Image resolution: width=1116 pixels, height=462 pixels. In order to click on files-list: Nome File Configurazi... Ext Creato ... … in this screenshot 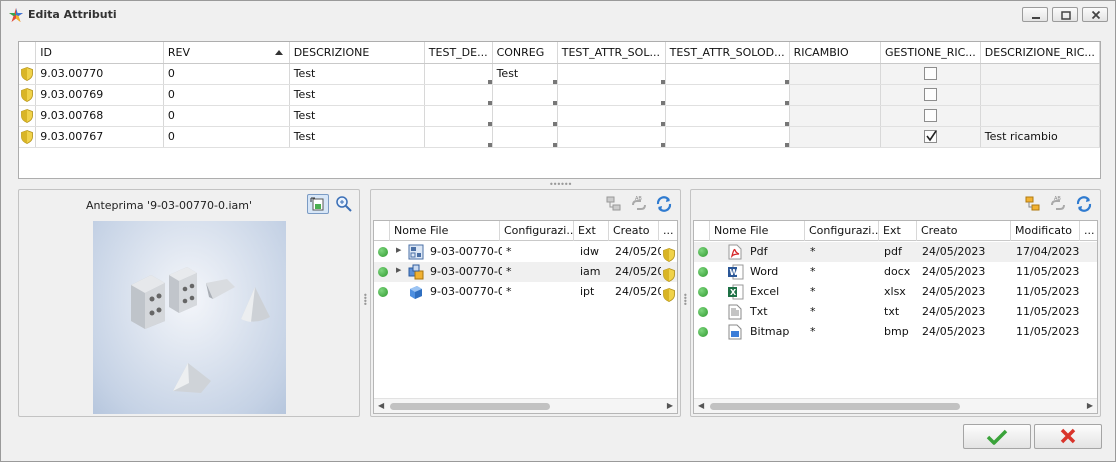, I will do `click(525, 317)`.